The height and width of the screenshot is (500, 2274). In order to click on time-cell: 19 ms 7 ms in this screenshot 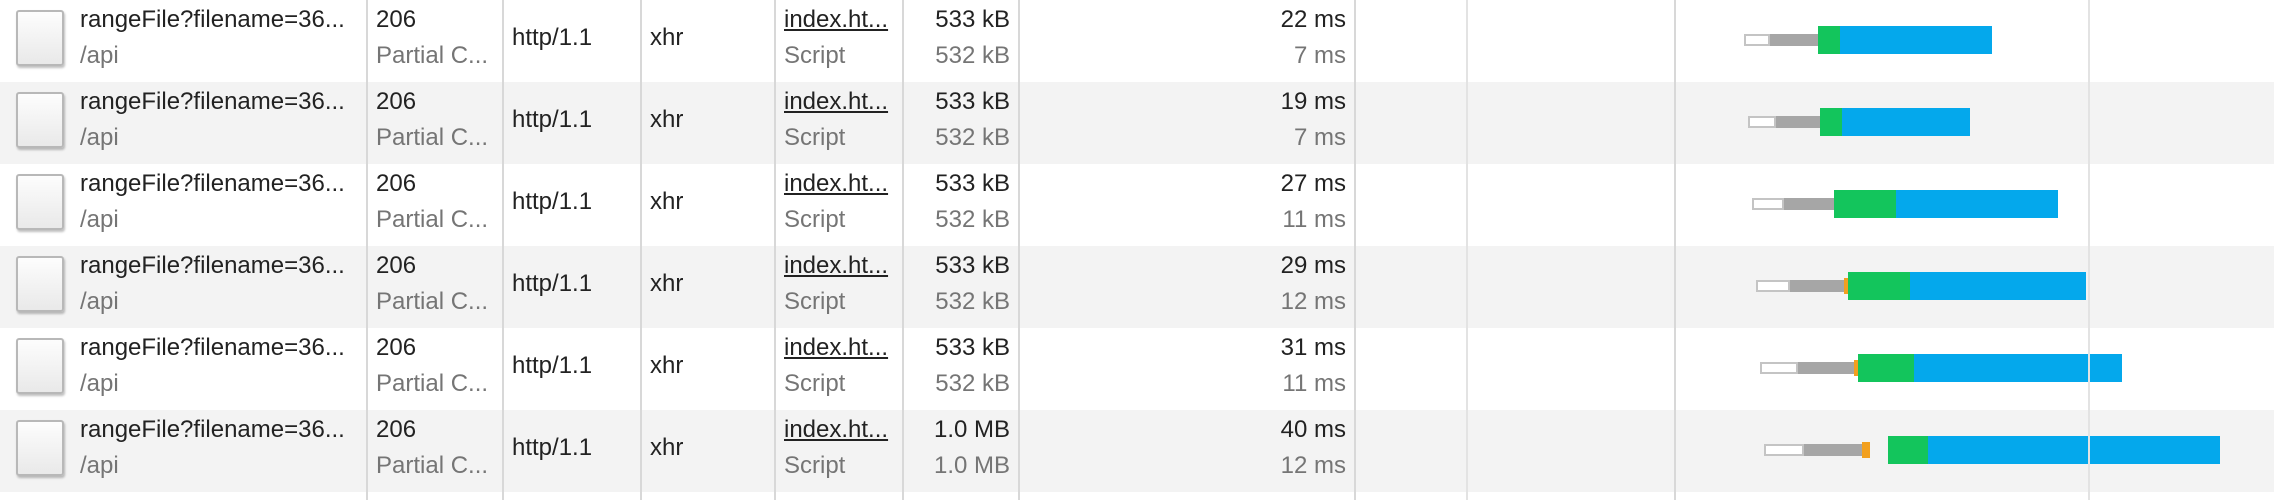, I will do `click(1188, 123)`.